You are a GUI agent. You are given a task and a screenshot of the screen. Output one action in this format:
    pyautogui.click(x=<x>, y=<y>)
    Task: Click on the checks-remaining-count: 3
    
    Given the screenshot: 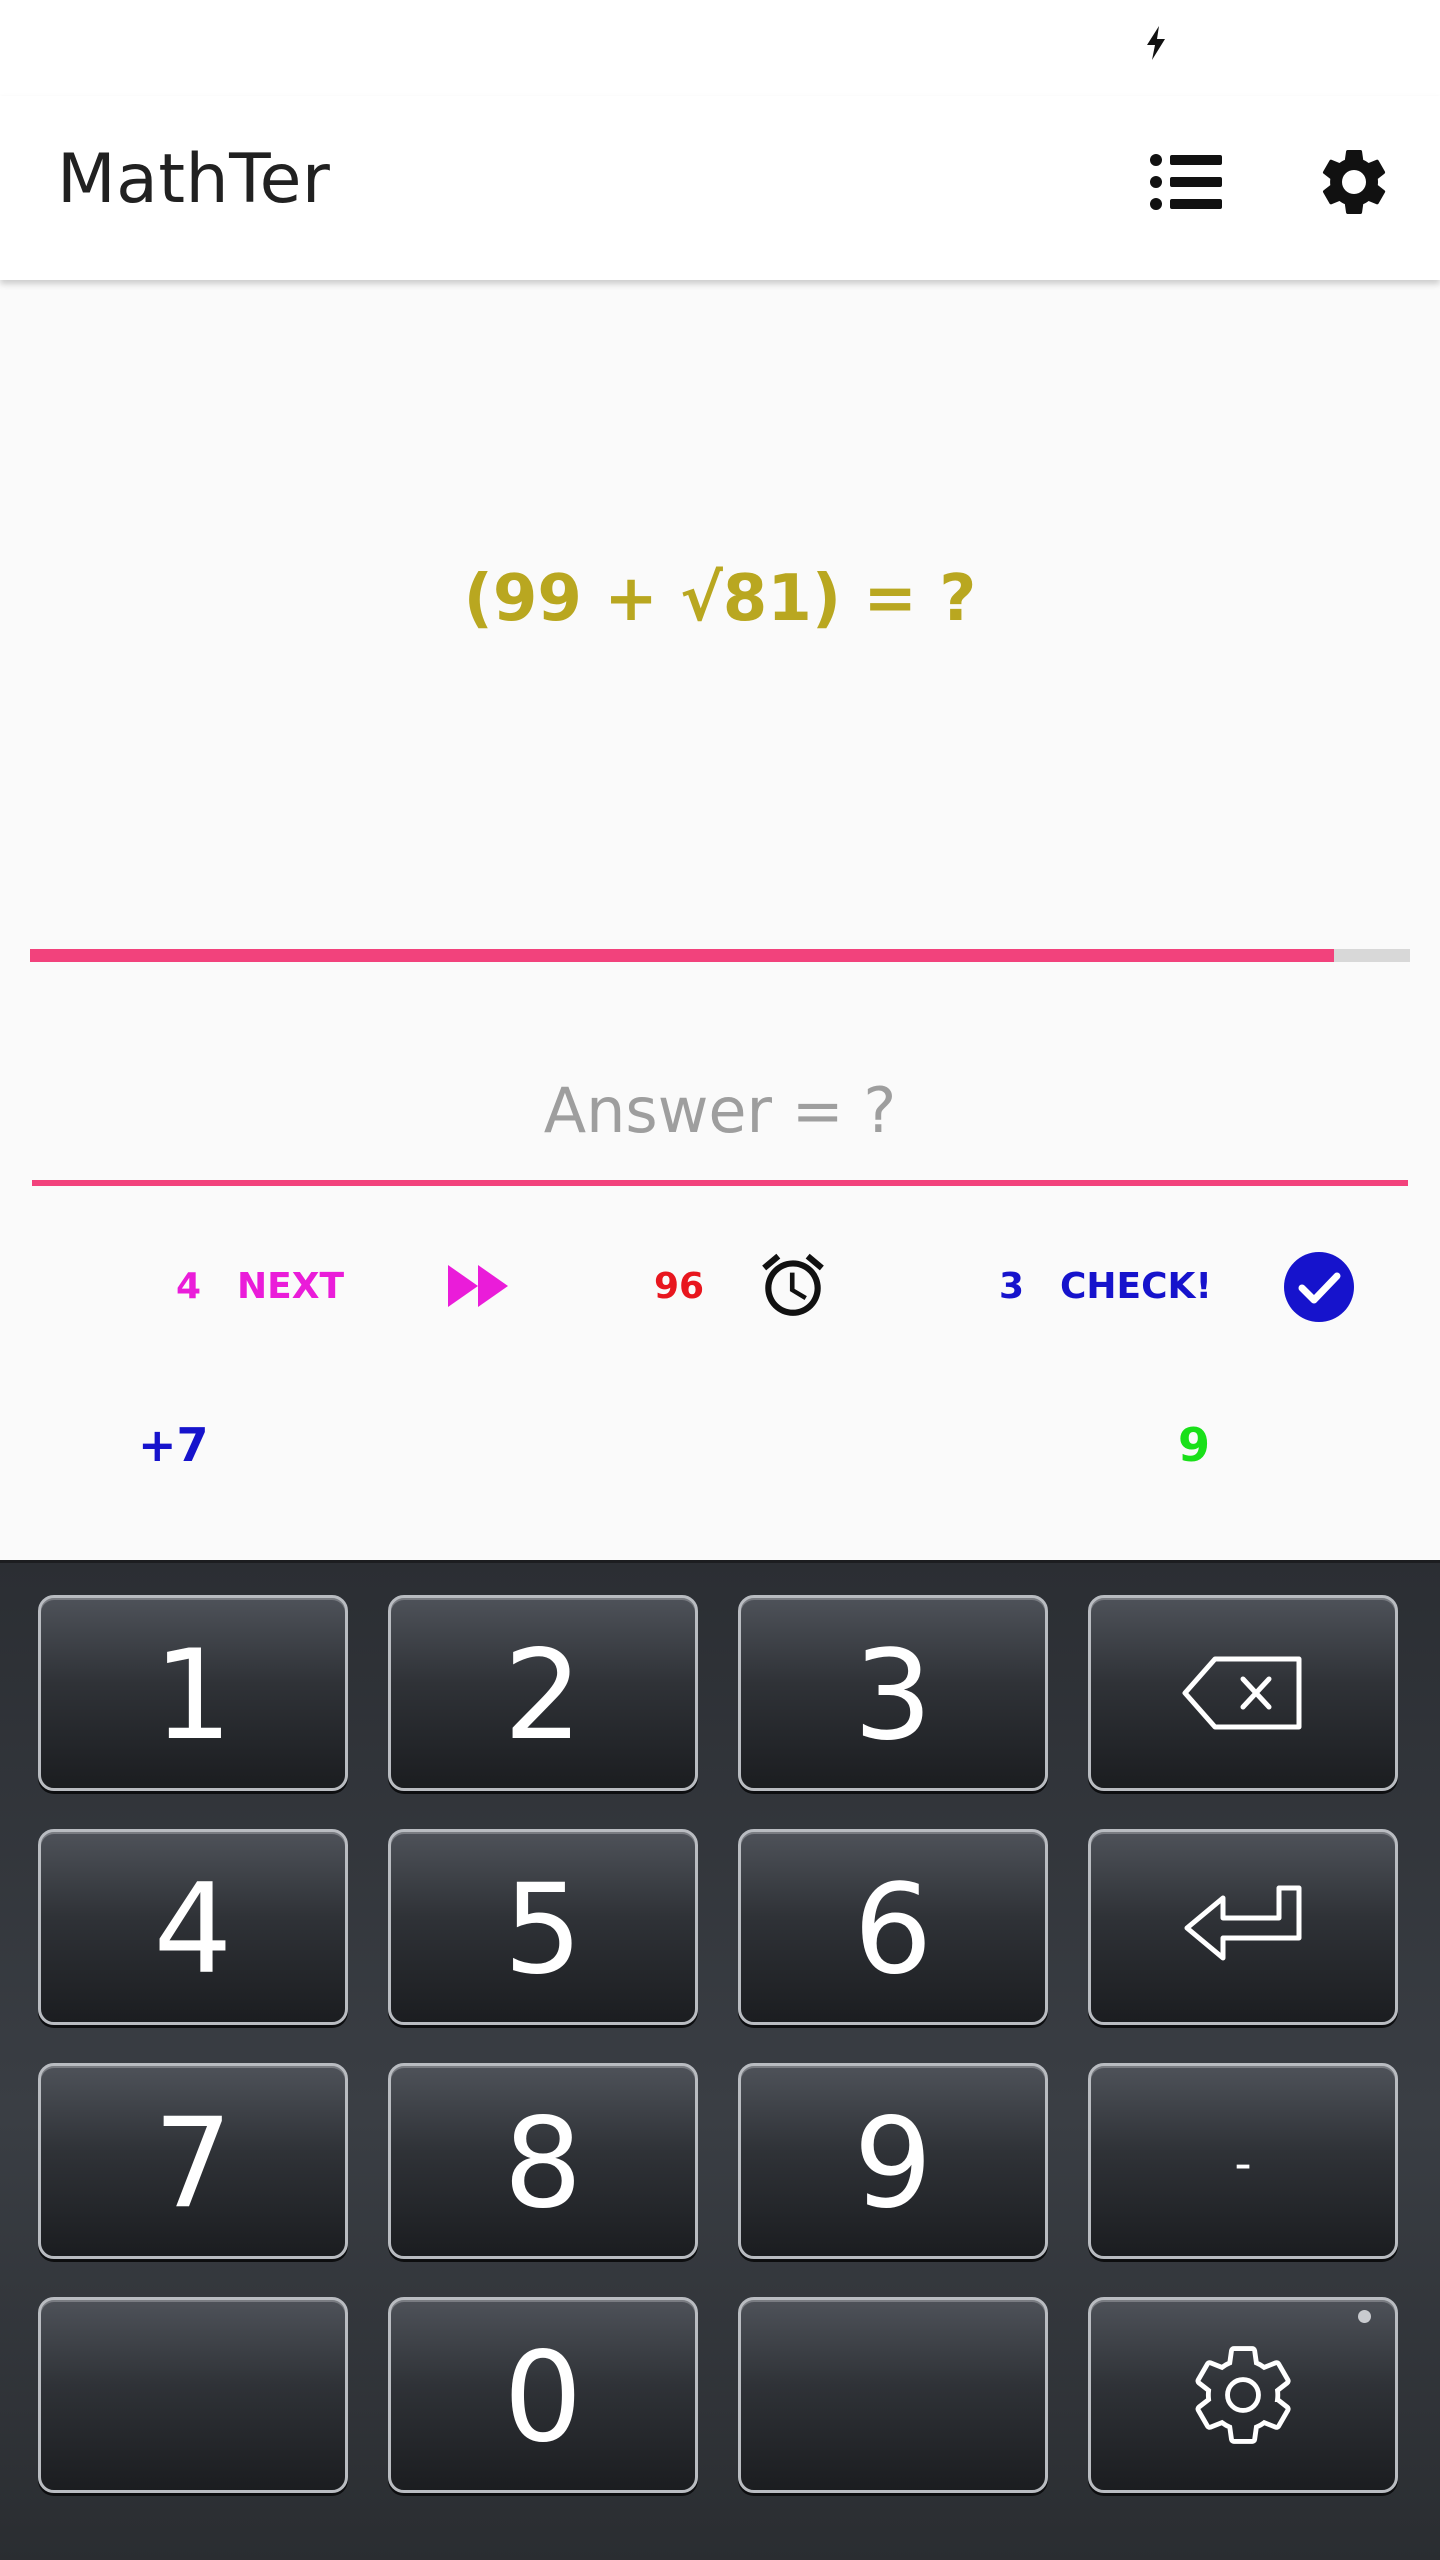 What is the action you would take?
    pyautogui.click(x=1012, y=1286)
    